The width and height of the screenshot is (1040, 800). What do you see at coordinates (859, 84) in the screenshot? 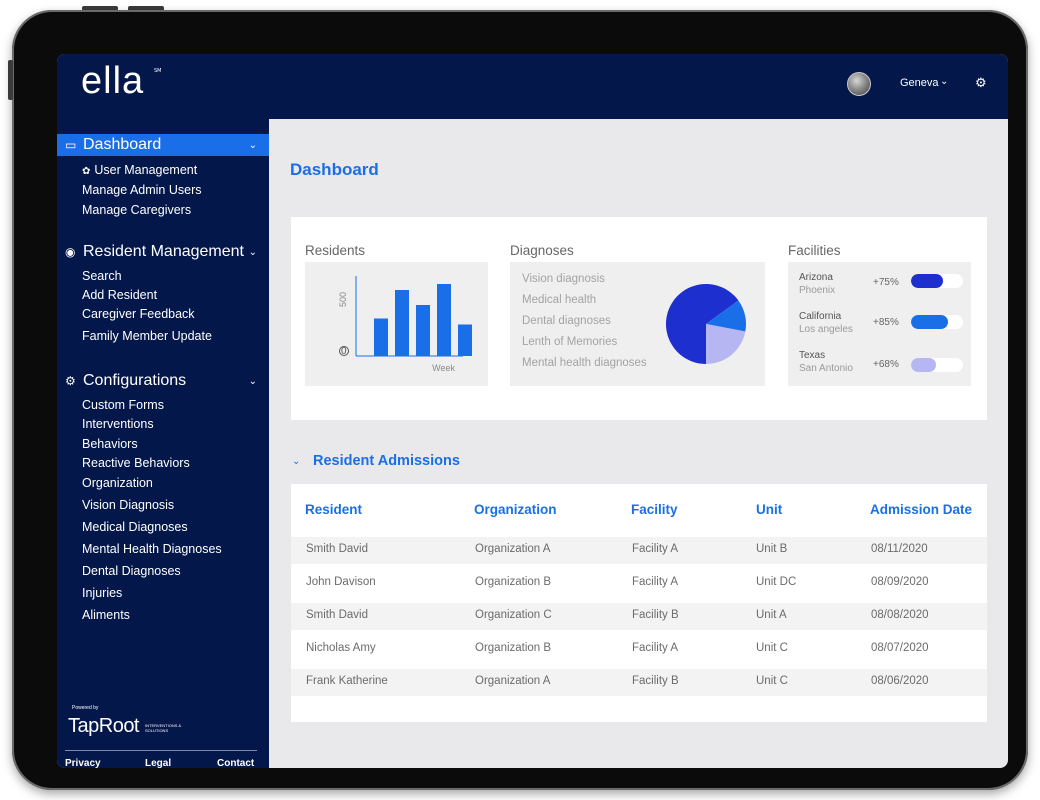
I see `avatar` at bounding box center [859, 84].